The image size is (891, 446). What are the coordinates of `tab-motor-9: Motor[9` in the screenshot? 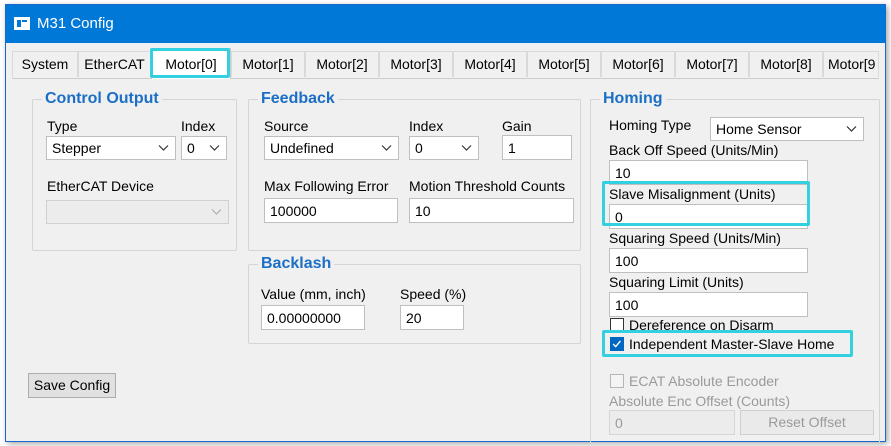 It's located at (851, 64).